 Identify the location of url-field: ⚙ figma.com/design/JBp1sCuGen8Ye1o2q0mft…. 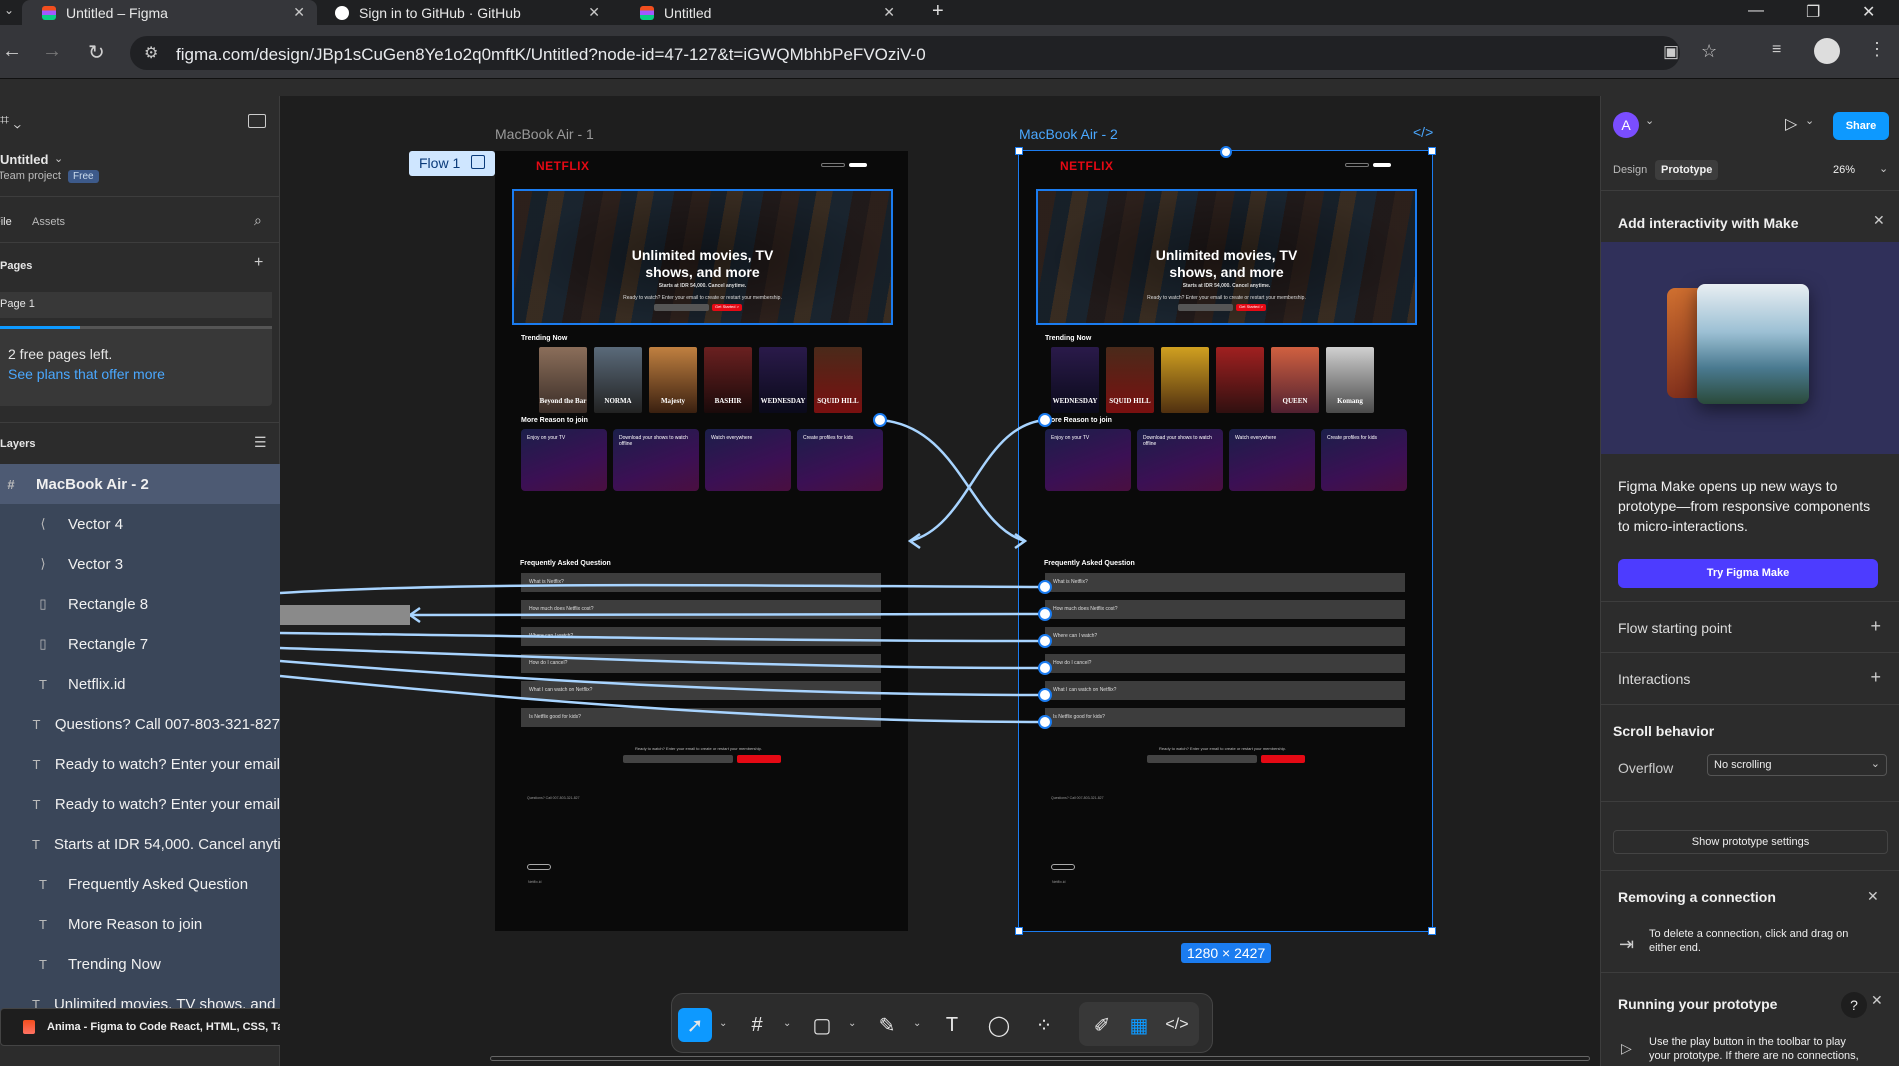
(923, 53).